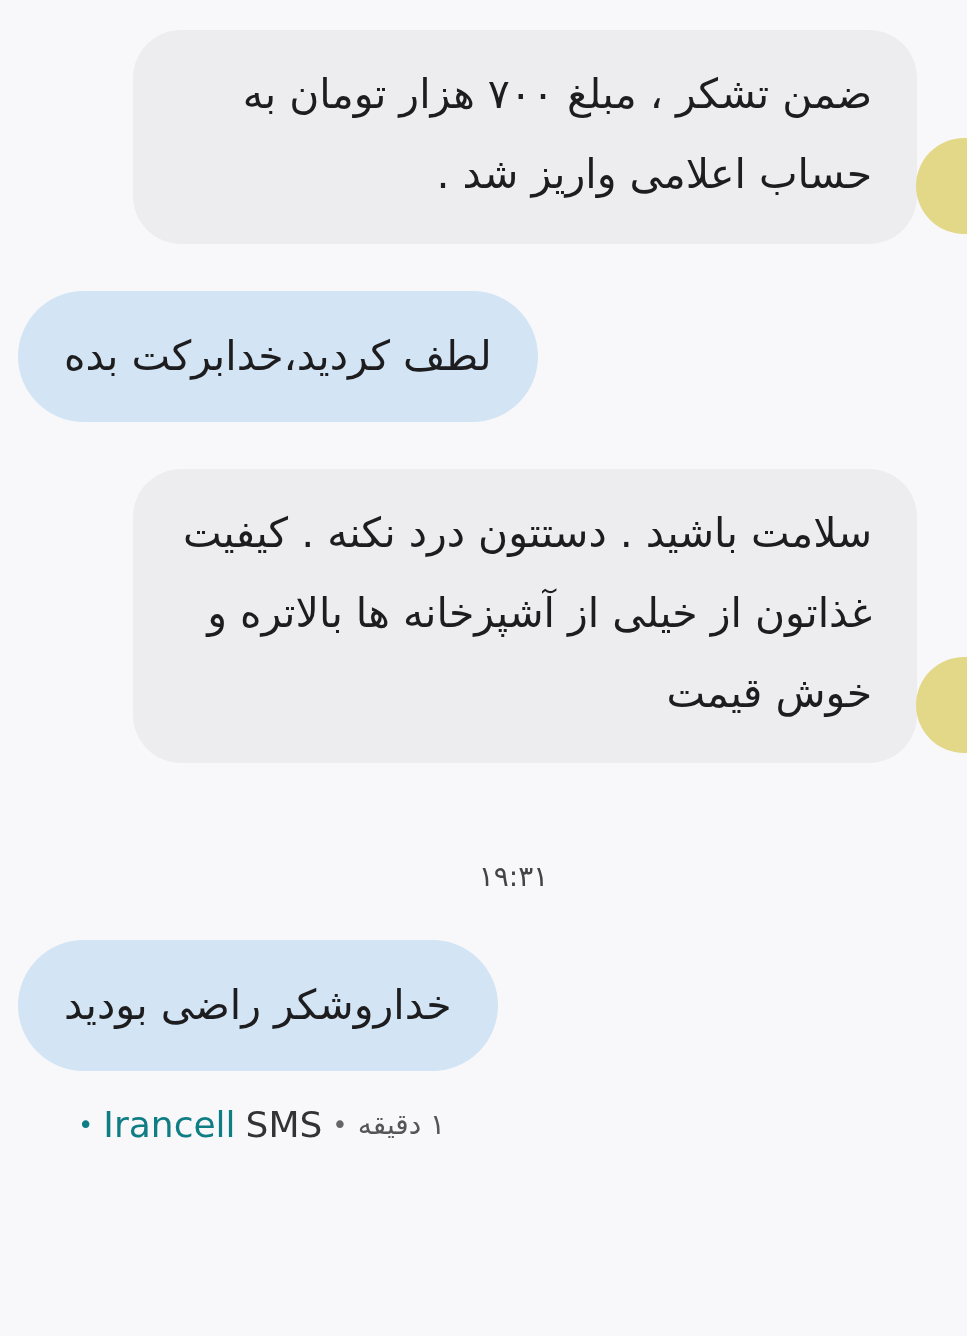 The width and height of the screenshot is (967, 1336). I want to click on message-bubble: لطف کردید،خدابرکت بده, so click(278, 356).